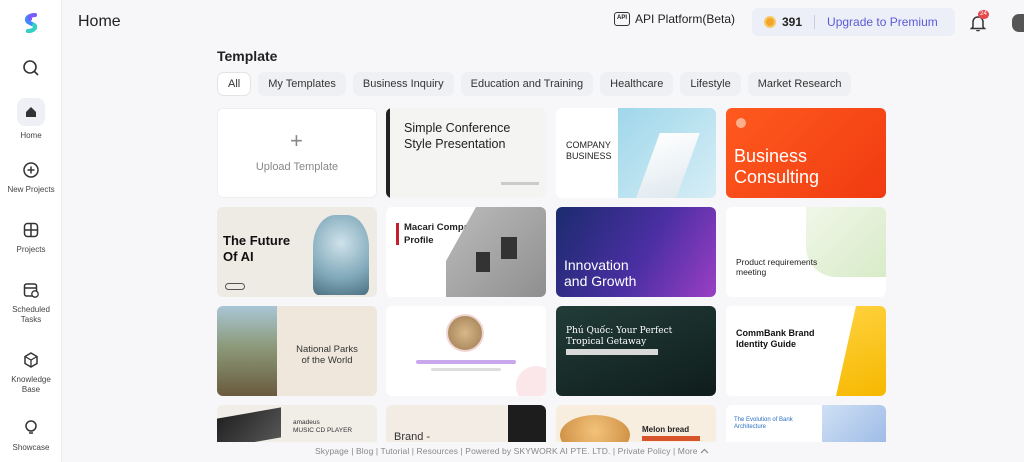 The width and height of the screenshot is (1024, 462). I want to click on decor-button, so click(235, 286).